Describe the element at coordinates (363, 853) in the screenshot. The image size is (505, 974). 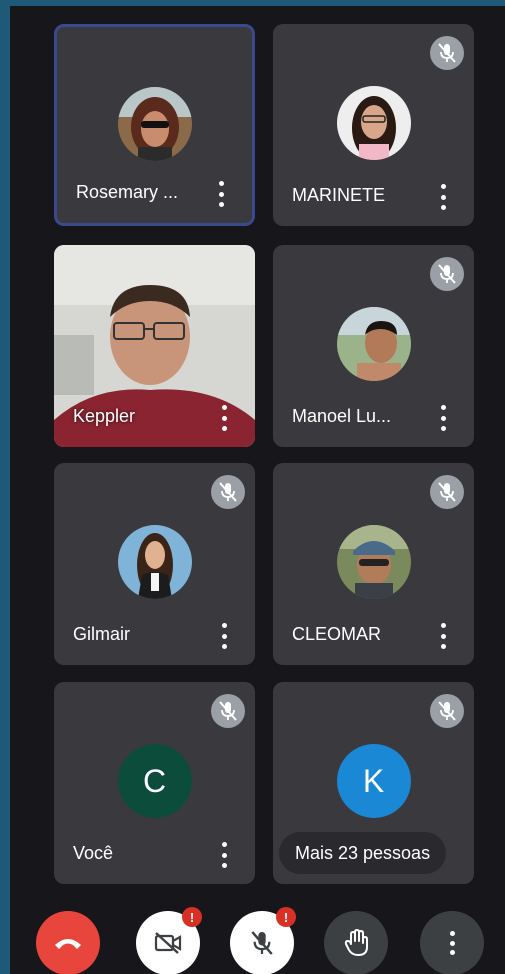
I see `more-people-button: Mais 23 pessoas` at that location.